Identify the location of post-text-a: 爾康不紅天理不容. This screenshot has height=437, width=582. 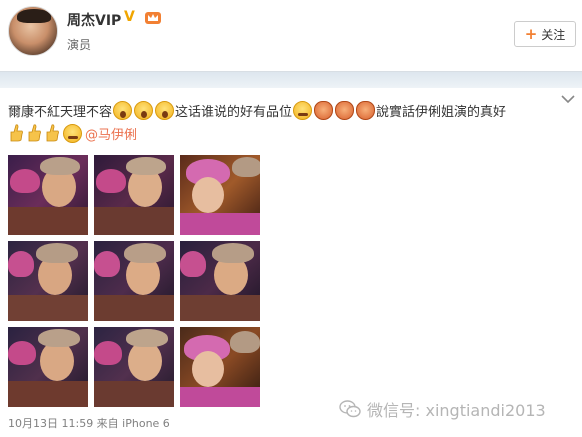
(60, 112).